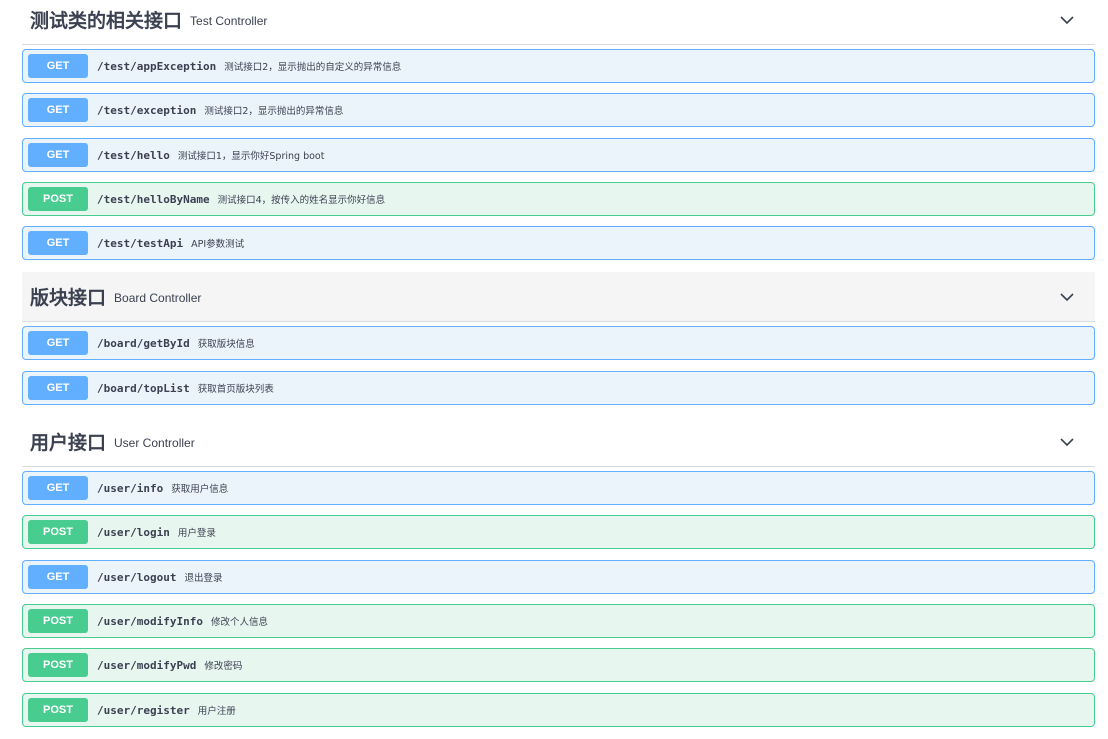 This screenshot has width=1108, height=739. I want to click on operation-user-register: POST /user/register 用户注册, so click(558, 710).